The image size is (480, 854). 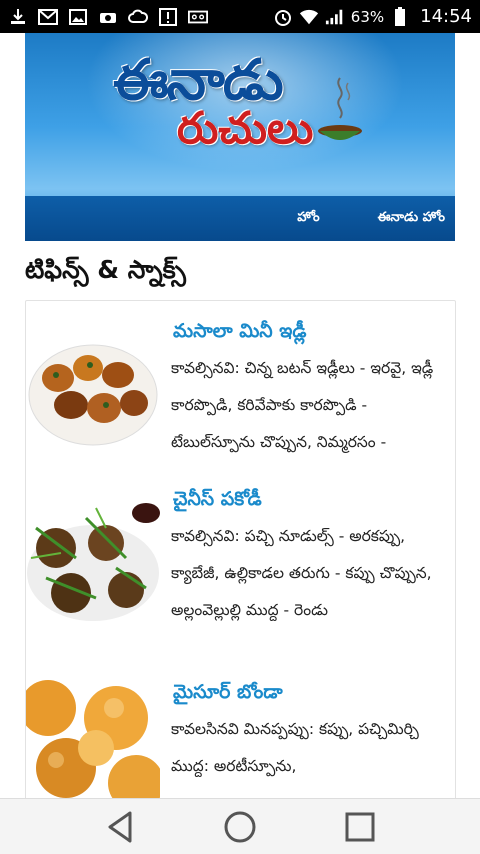 What do you see at coordinates (108, 17) in the screenshot?
I see `camera-icon` at bounding box center [108, 17].